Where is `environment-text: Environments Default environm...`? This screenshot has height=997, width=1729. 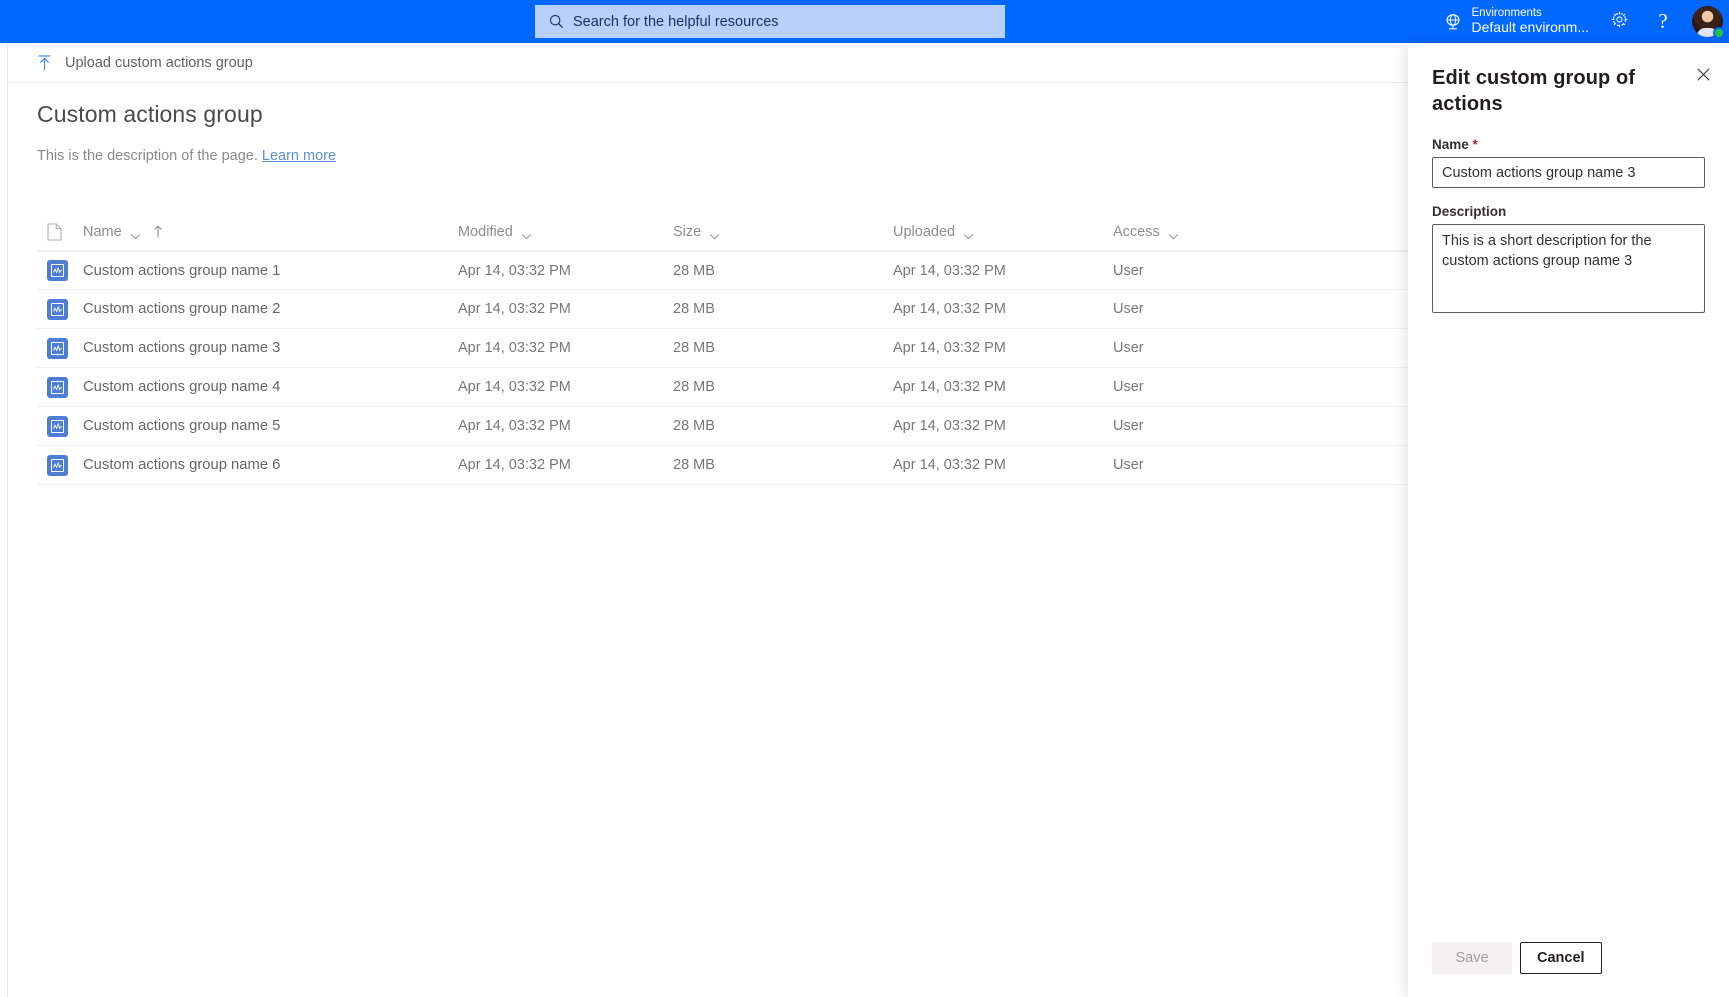 environment-text: Environments Default environm... is located at coordinates (1531, 21).